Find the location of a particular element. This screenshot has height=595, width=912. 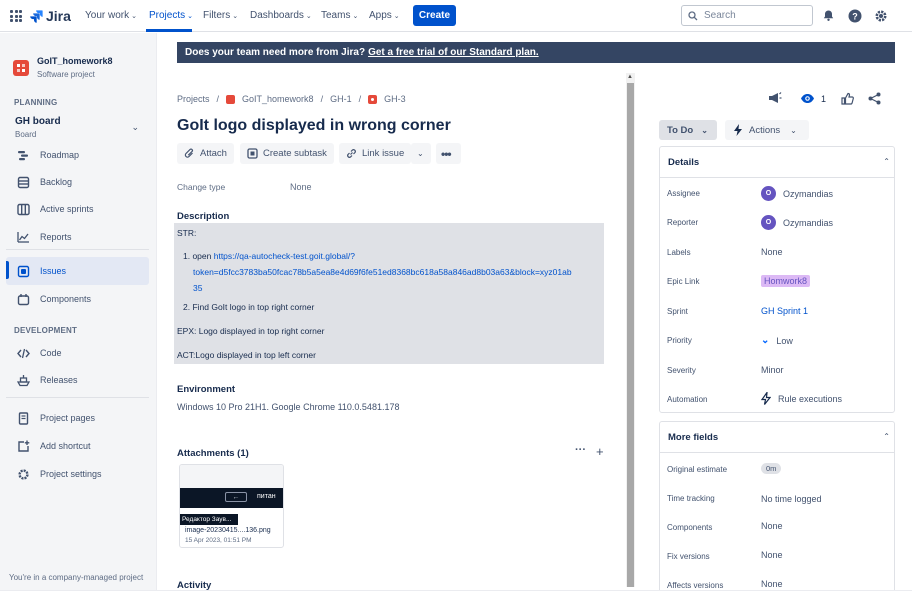

help-icon: ? is located at coordinates (854, 15).